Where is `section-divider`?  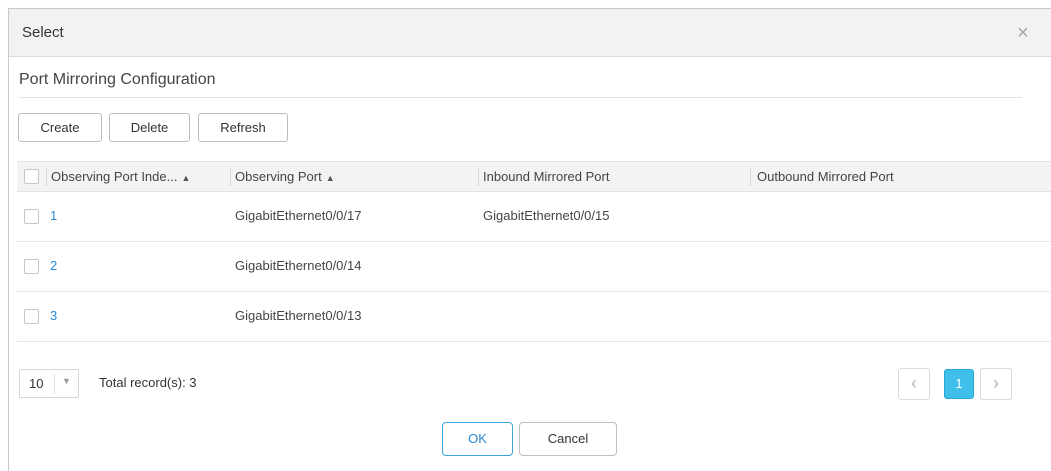
section-divider is located at coordinates (520, 97).